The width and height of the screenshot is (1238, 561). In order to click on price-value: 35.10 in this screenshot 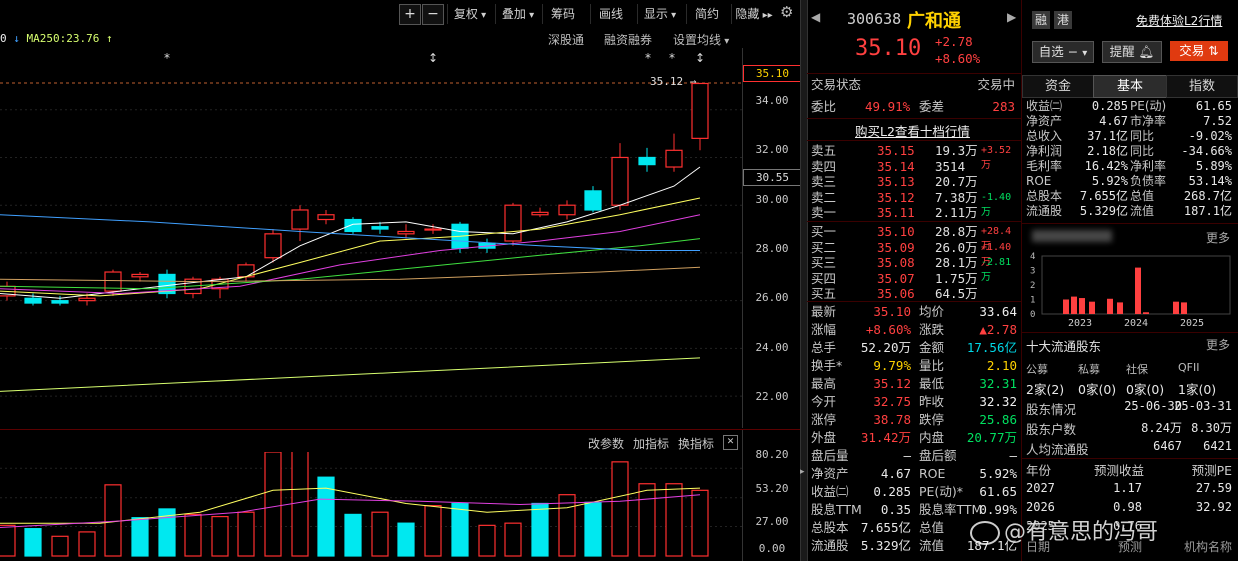, I will do `click(888, 48)`.